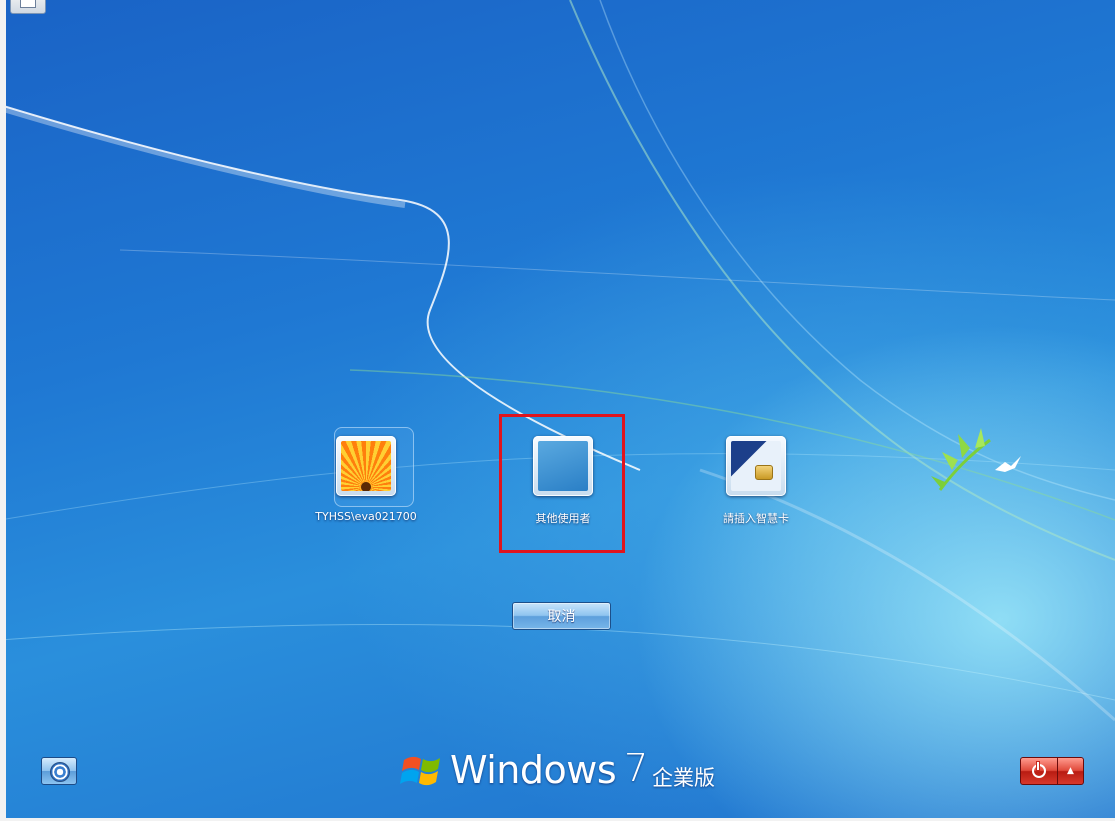  Describe the element at coordinates (683, 778) in the screenshot. I see `brand-edition-label: 企業版` at that location.